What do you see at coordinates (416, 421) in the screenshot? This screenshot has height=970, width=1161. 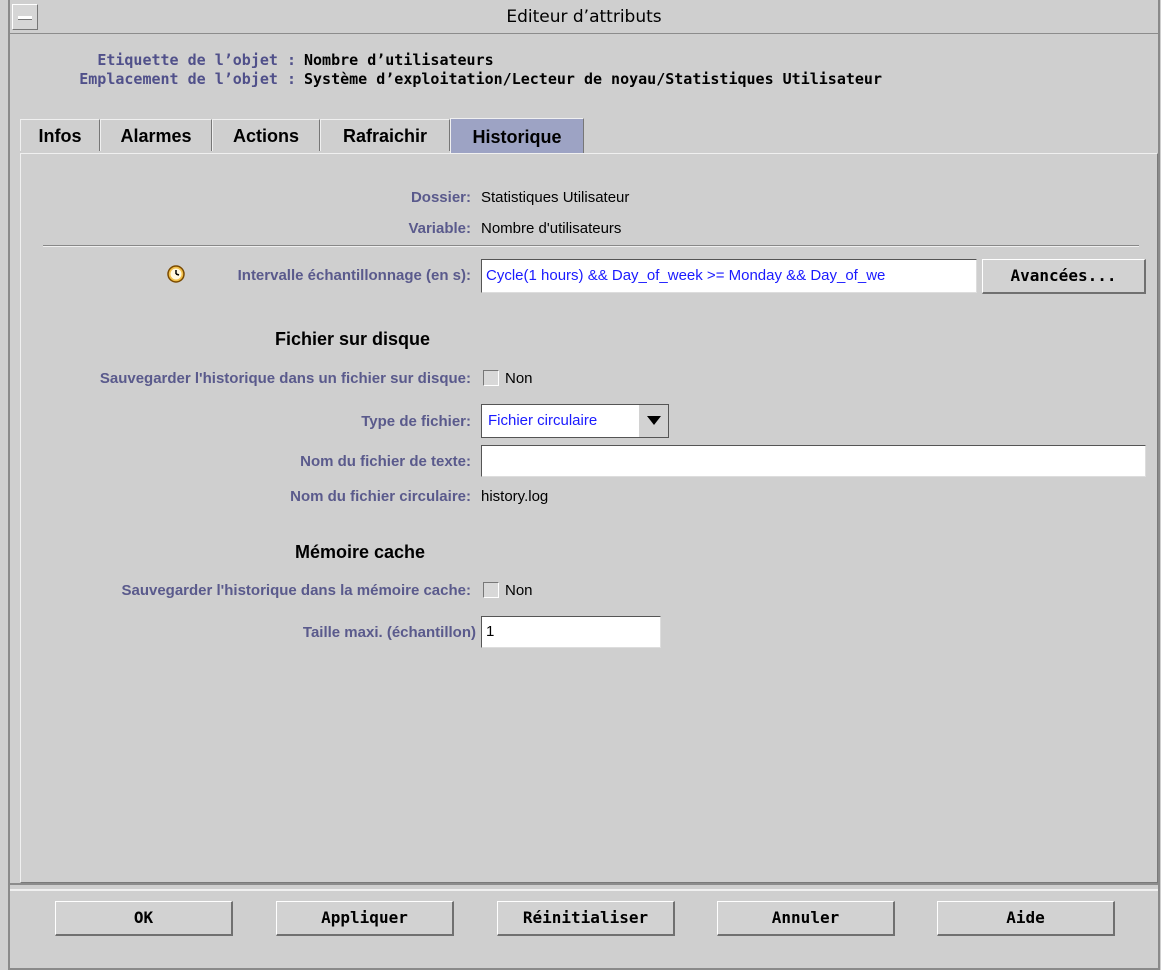 I see `file-type-label: Type de fichier:` at bounding box center [416, 421].